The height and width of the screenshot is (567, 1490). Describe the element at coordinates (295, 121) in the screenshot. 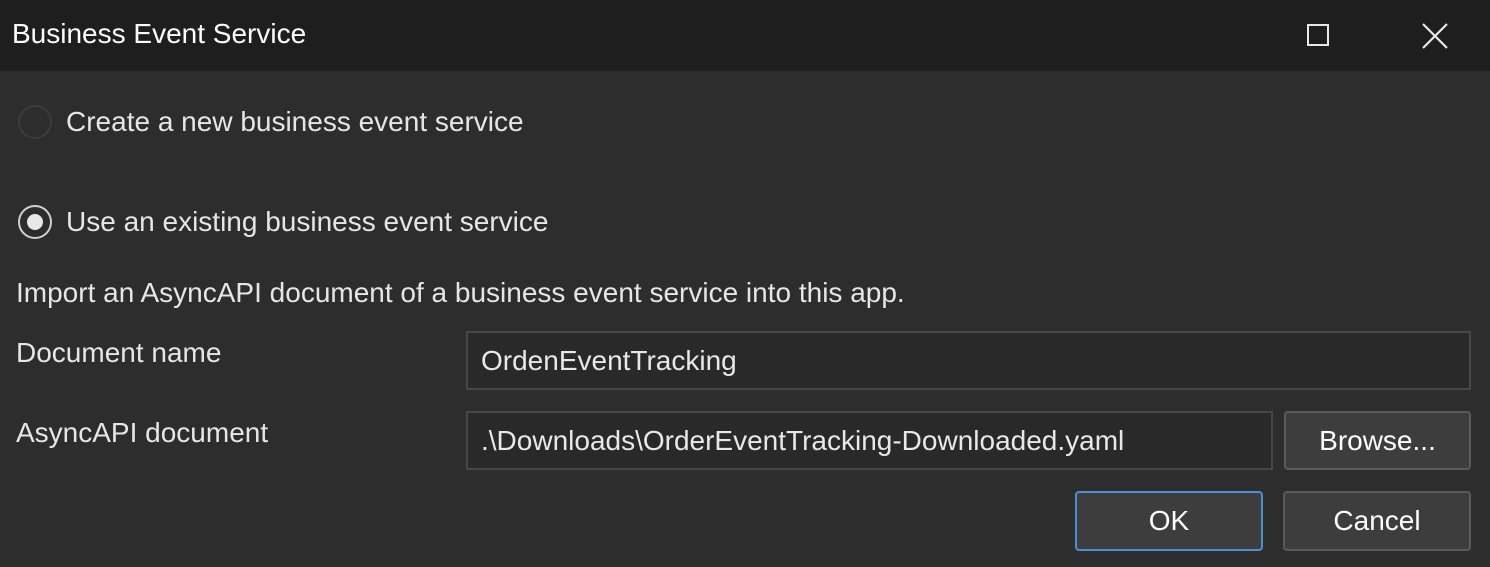

I see `radio-create-new-label: Create a new business event service` at that location.